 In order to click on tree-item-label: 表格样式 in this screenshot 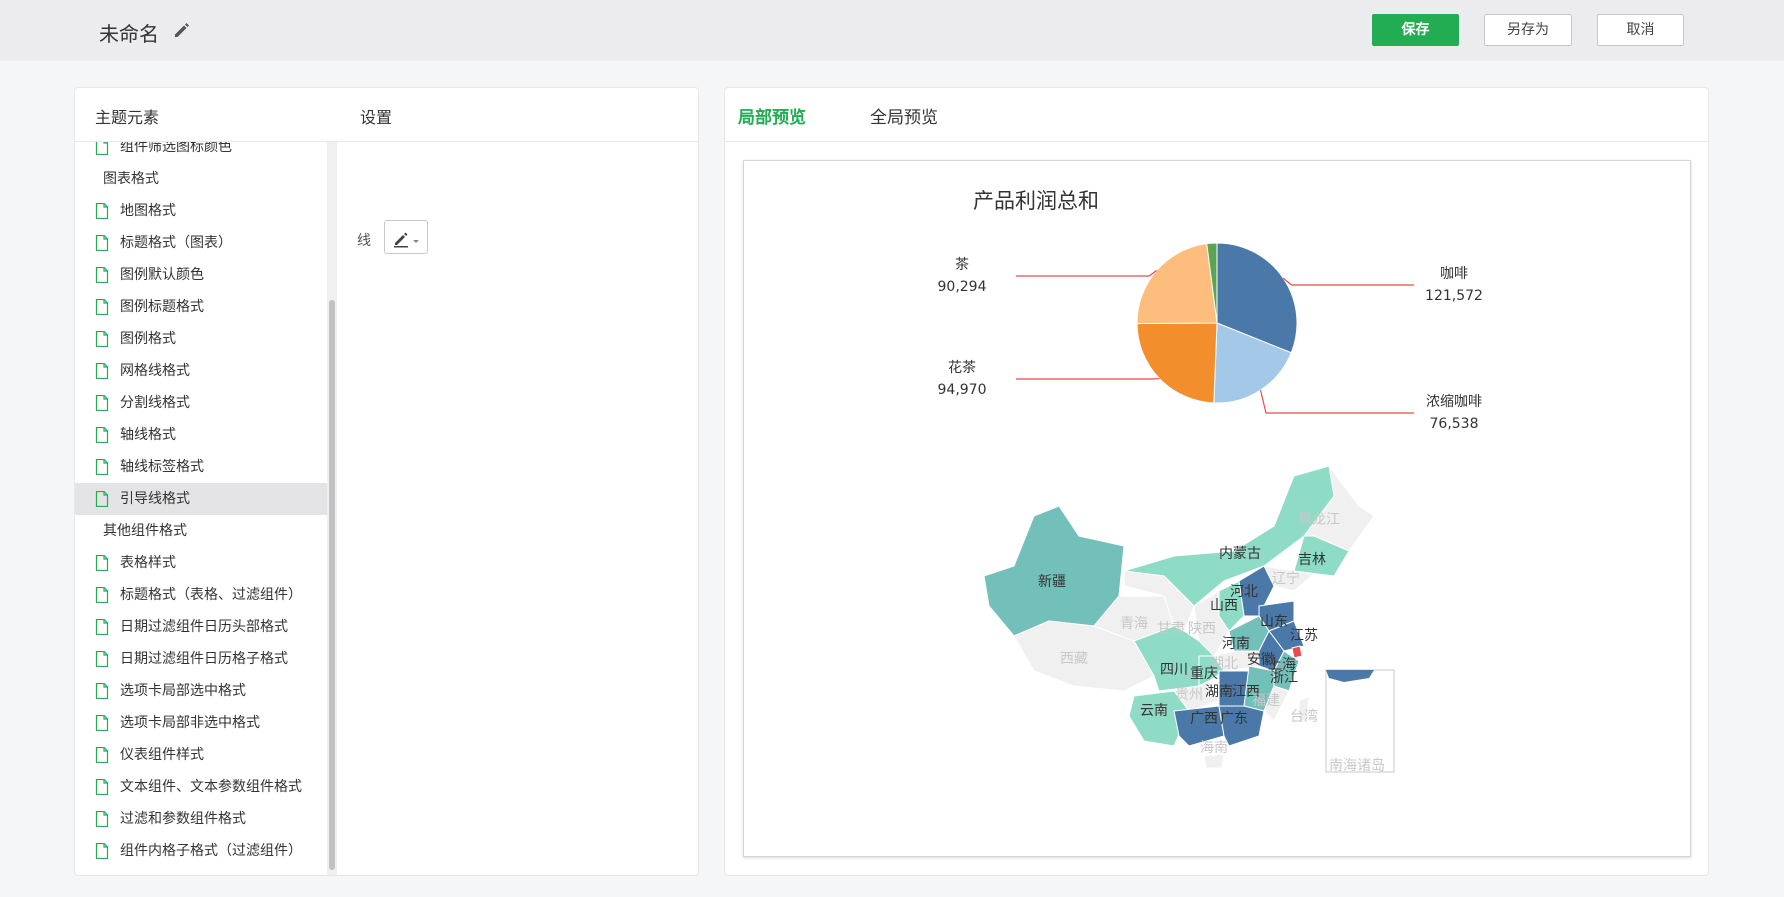, I will do `click(148, 563)`.